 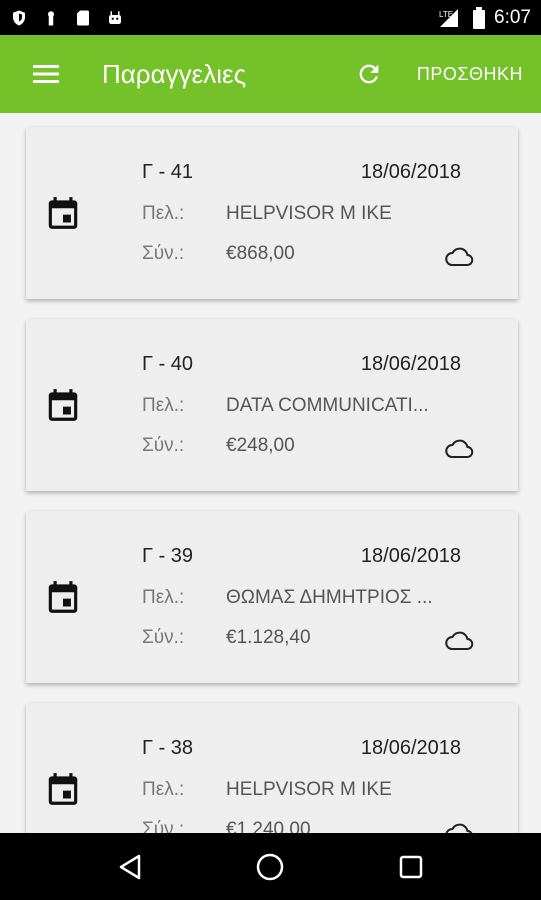 I want to click on clock: 6:07, so click(x=512, y=17).